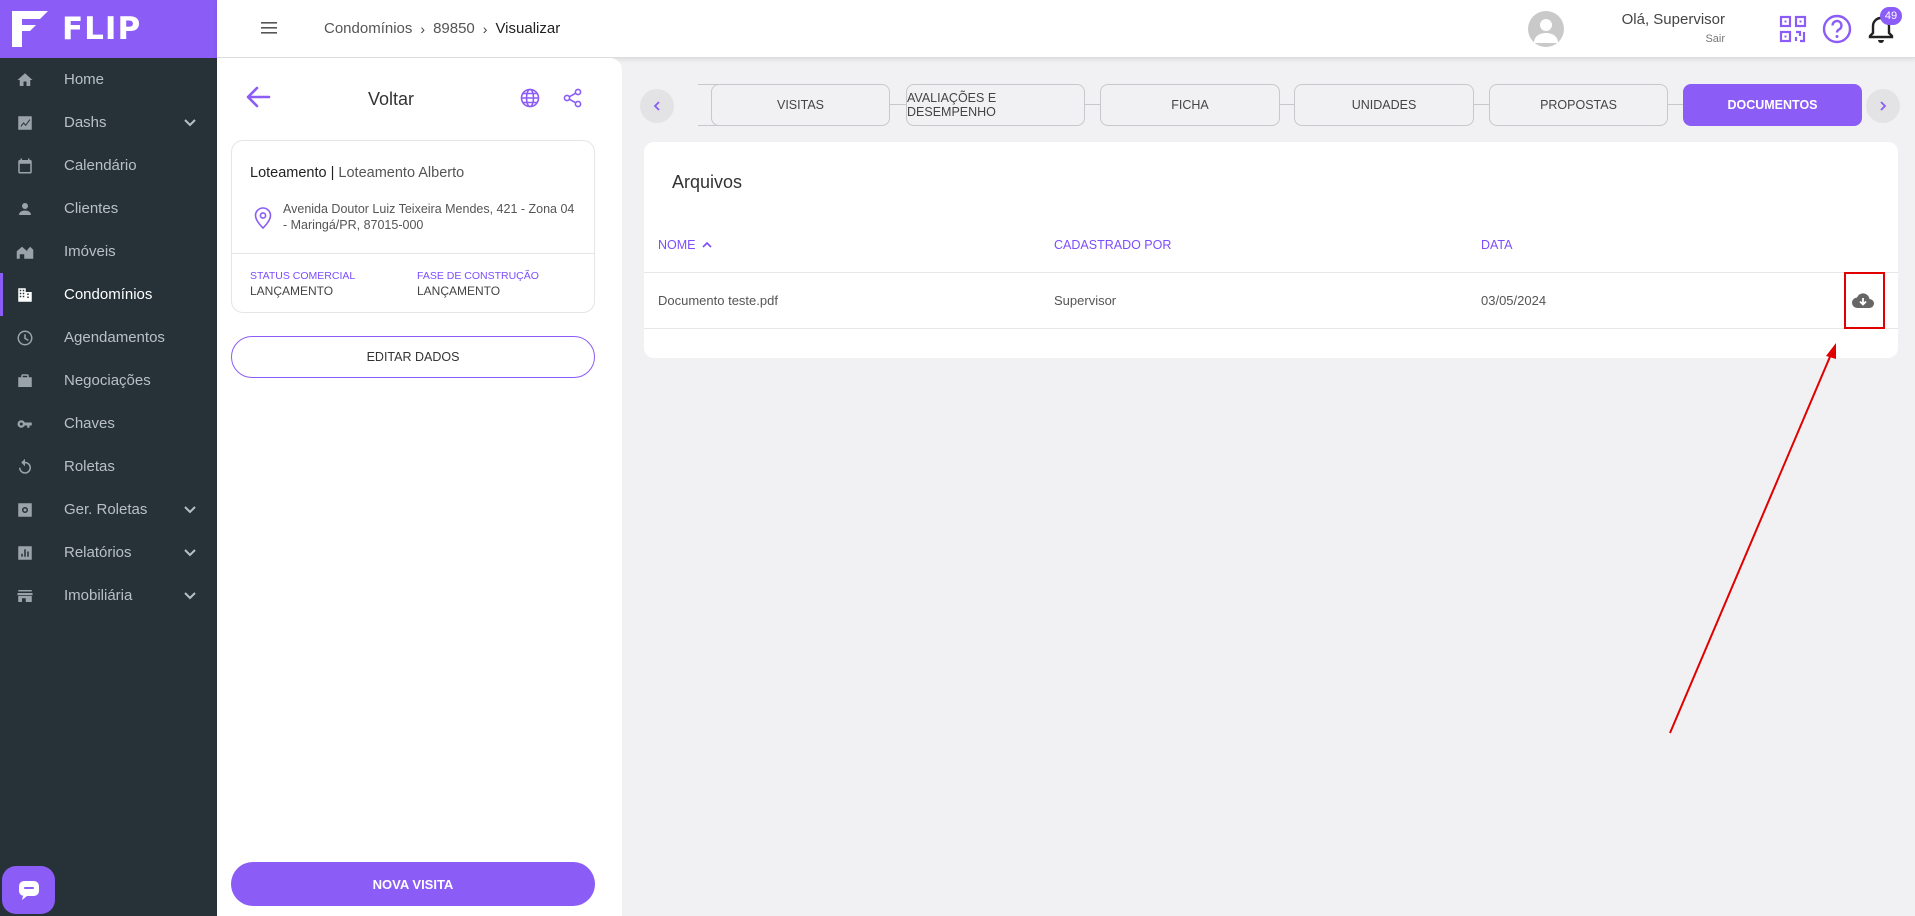 The width and height of the screenshot is (1915, 916). I want to click on sidebar-item-label: Condomínios, so click(108, 294).